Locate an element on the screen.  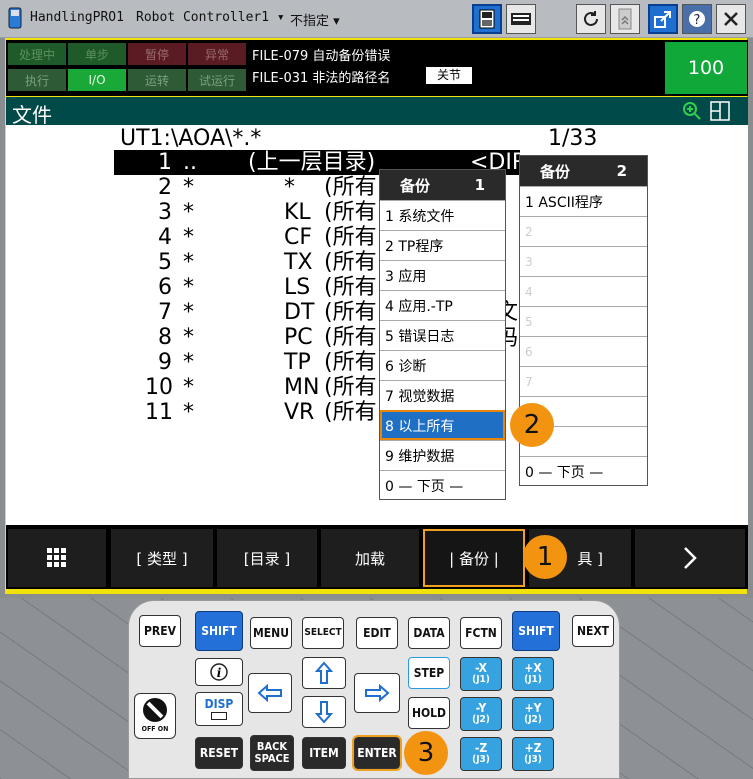
backspace-label-2: SPACE is located at coordinates (272, 758).